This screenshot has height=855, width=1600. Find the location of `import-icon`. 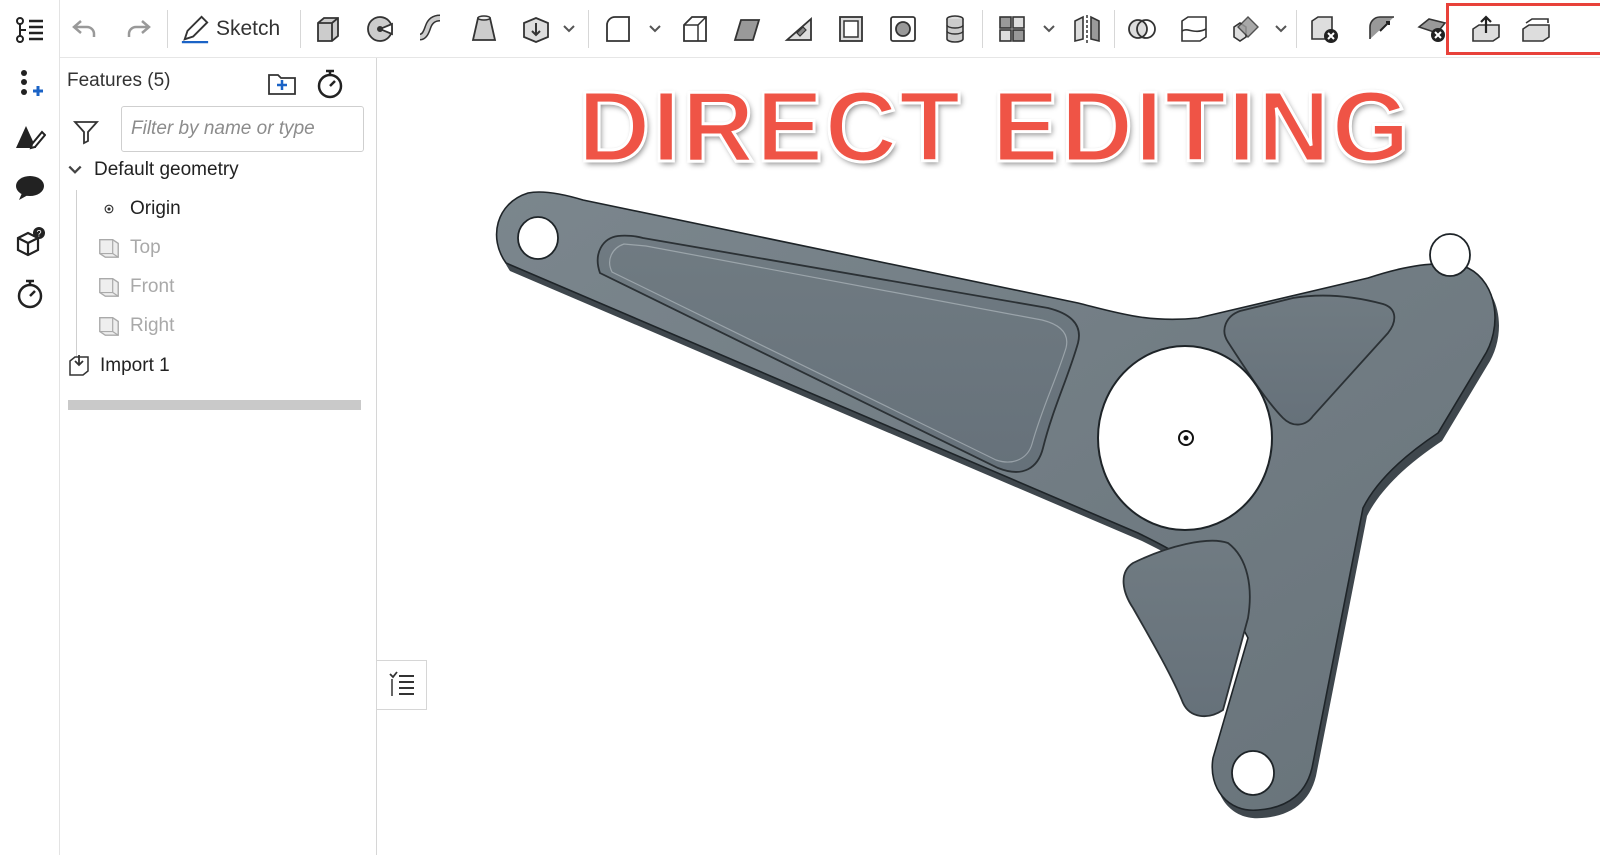

import-icon is located at coordinates (79, 366).